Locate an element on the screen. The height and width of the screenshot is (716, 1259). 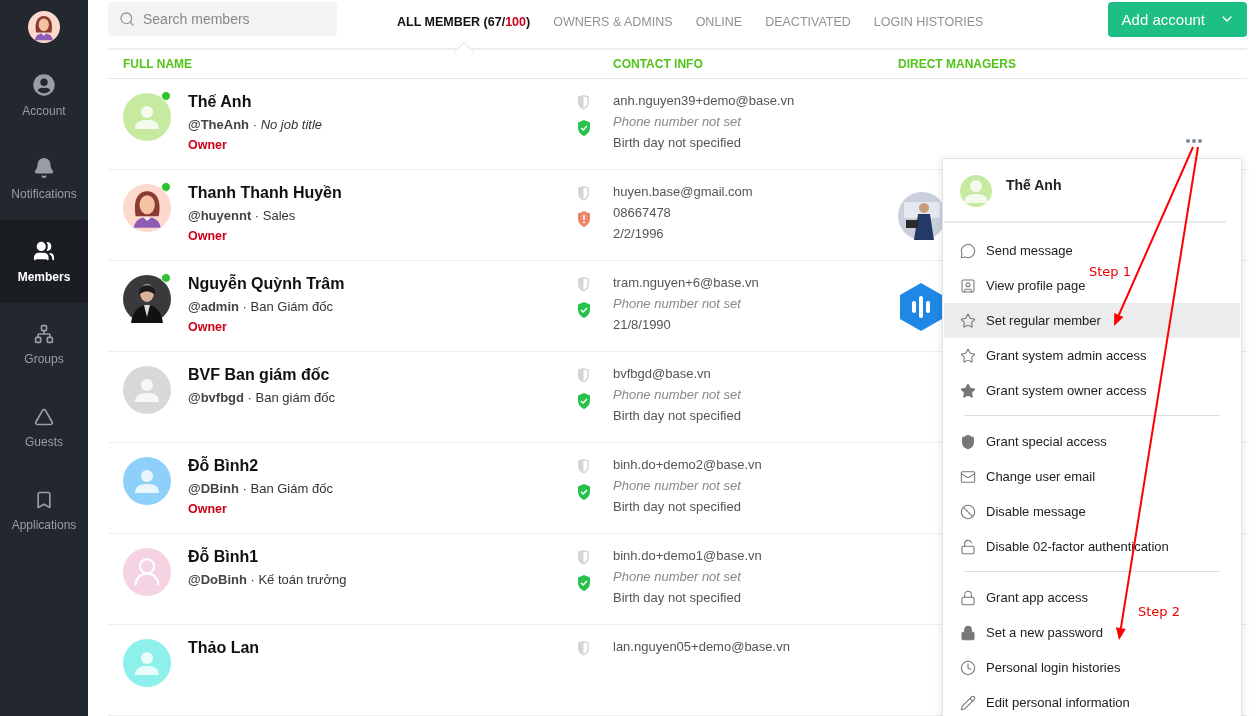
member-name: Thanh Thanh Huyền is located at coordinates (265, 193).